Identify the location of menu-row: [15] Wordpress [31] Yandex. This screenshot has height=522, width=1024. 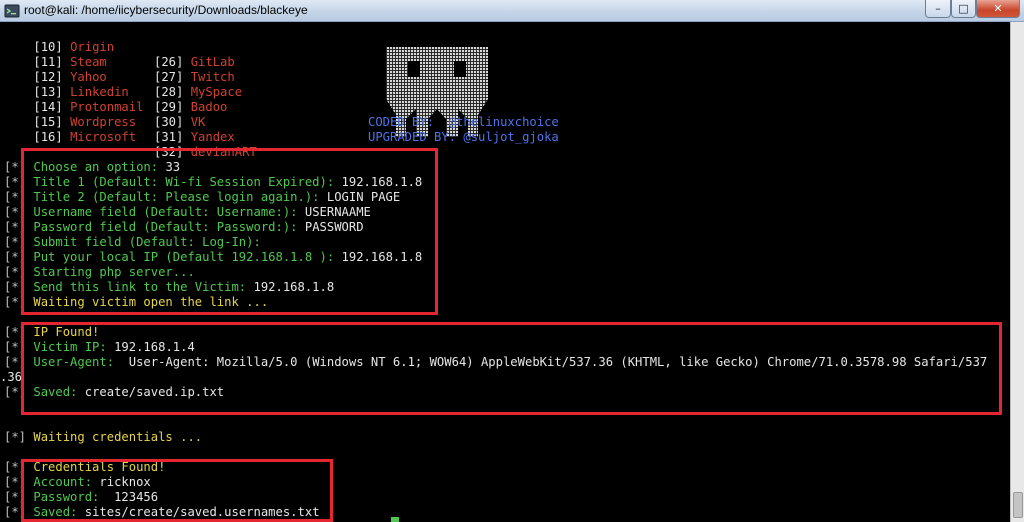
(119, 122).